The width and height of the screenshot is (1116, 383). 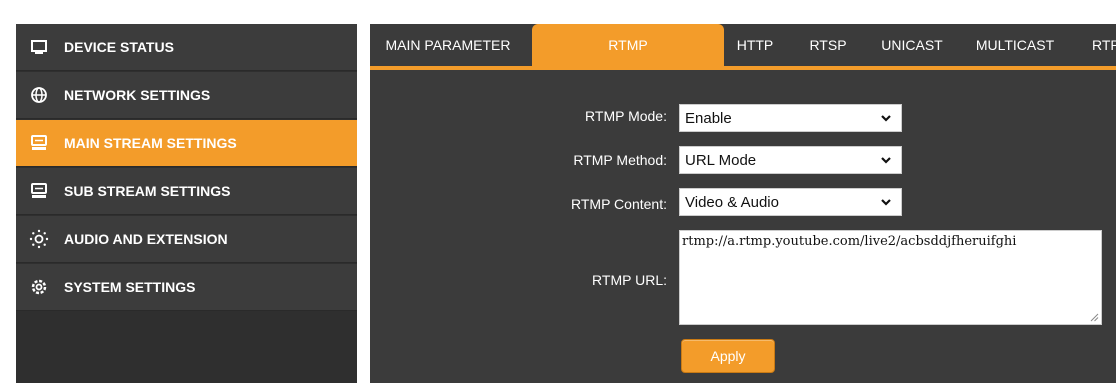 I want to click on sidebar-item-network-settings: NETWORK SETTINGS, so click(x=186, y=95).